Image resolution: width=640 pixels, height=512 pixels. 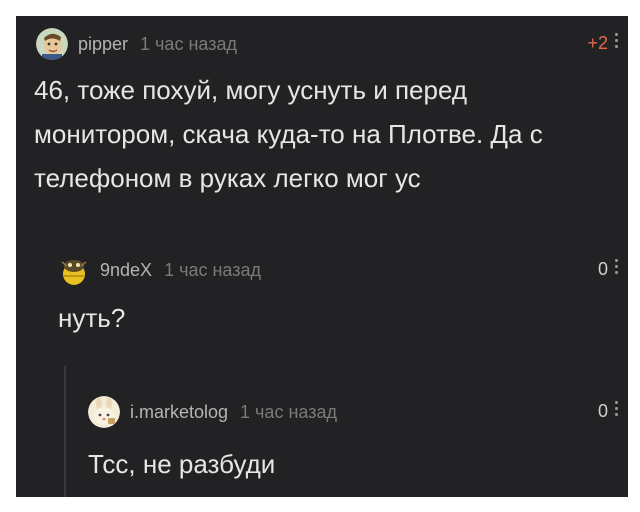 What do you see at coordinates (136, 44) in the screenshot?
I see `comment-header: pipper 1 час назад` at bounding box center [136, 44].